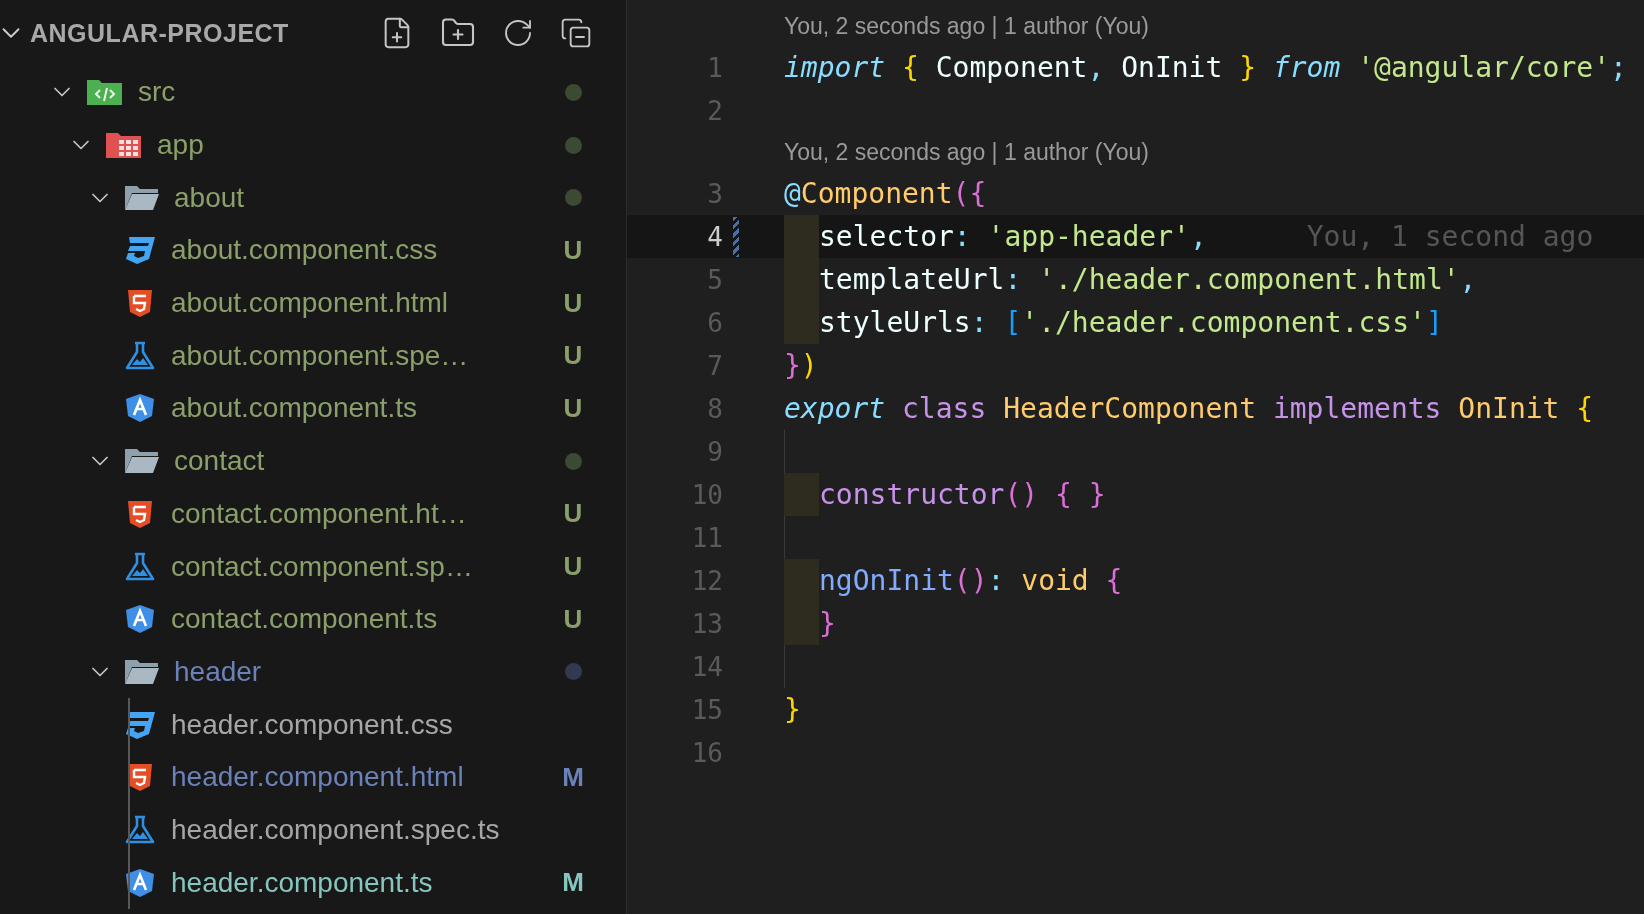 Image resolution: width=1644 pixels, height=914 pixels. I want to click on code-token: @, so click(792, 193).